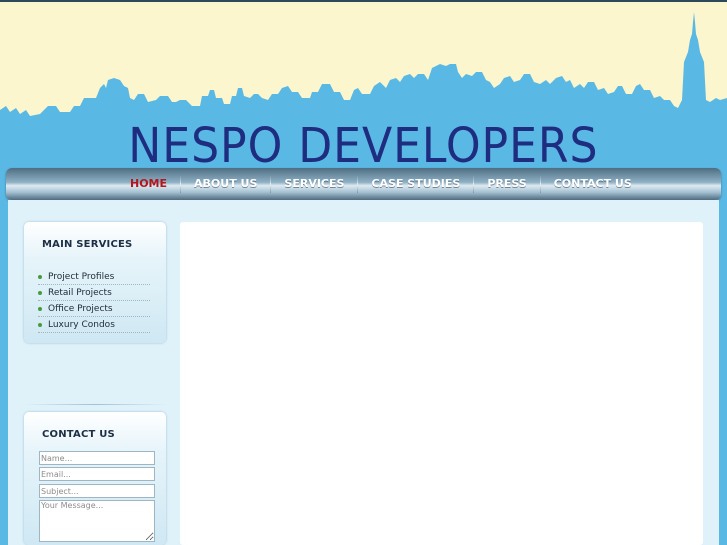  What do you see at coordinates (148, 184) in the screenshot?
I see `nav-home: HOME` at bounding box center [148, 184].